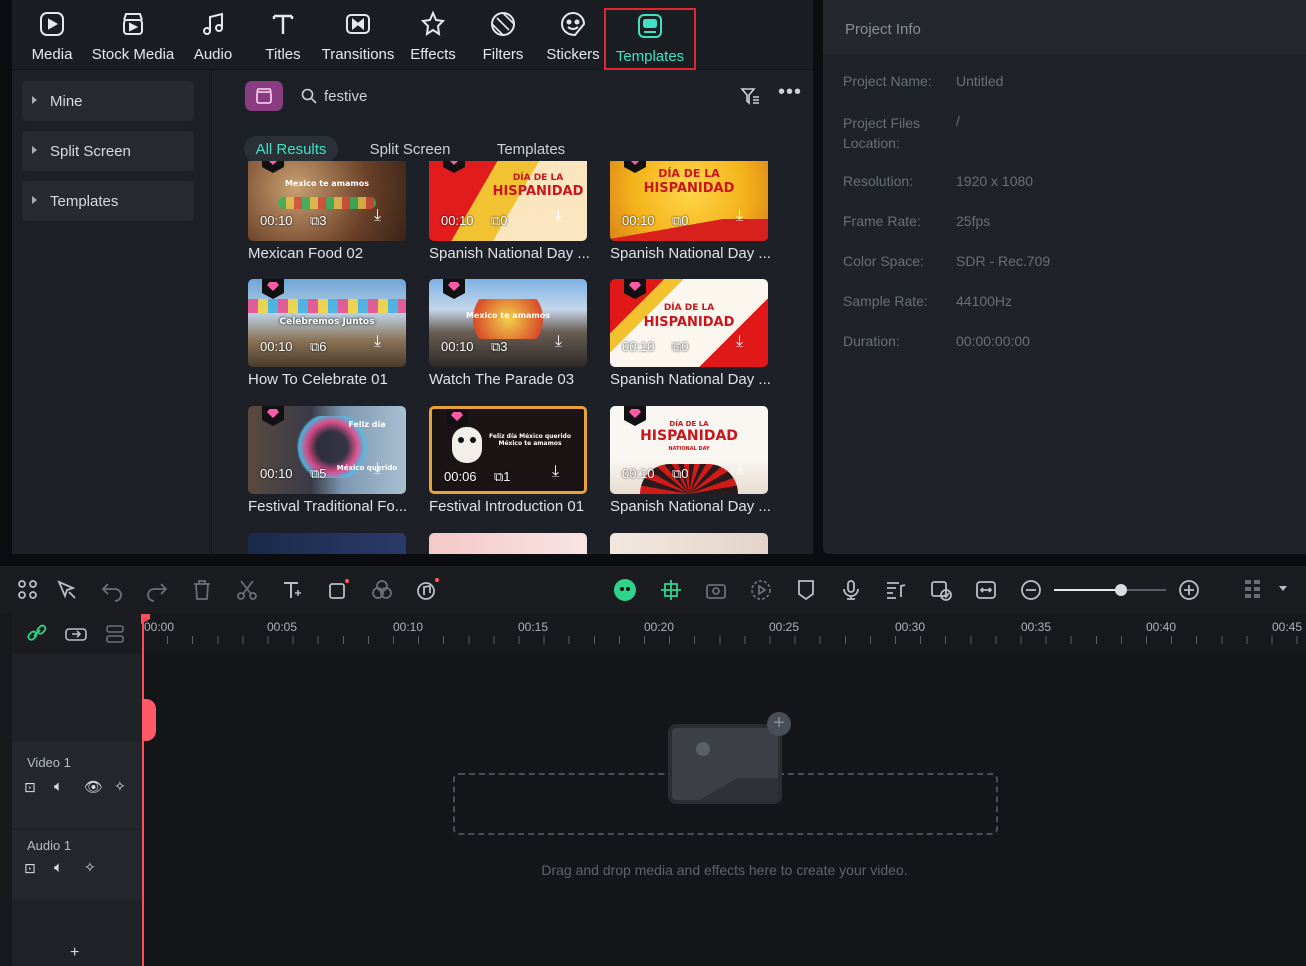 Image resolution: width=1306 pixels, height=966 pixels. Describe the element at coordinates (358, 39) in the screenshot. I see `toolbar-transitions: Transitions` at that location.